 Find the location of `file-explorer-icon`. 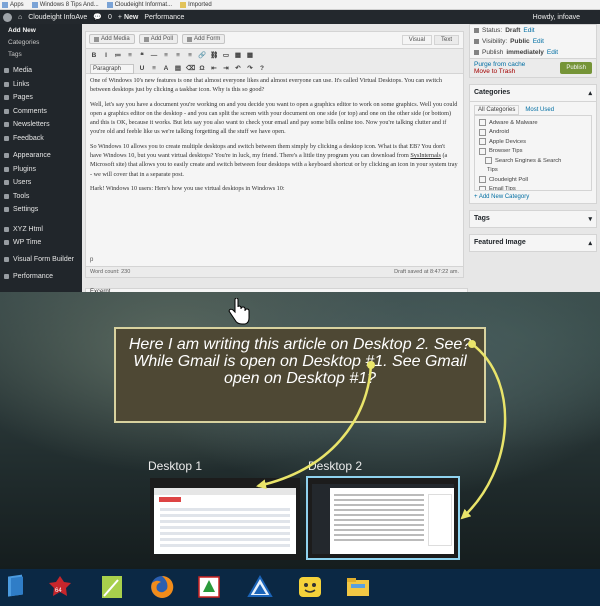

file-explorer-icon is located at coordinates (358, 587).